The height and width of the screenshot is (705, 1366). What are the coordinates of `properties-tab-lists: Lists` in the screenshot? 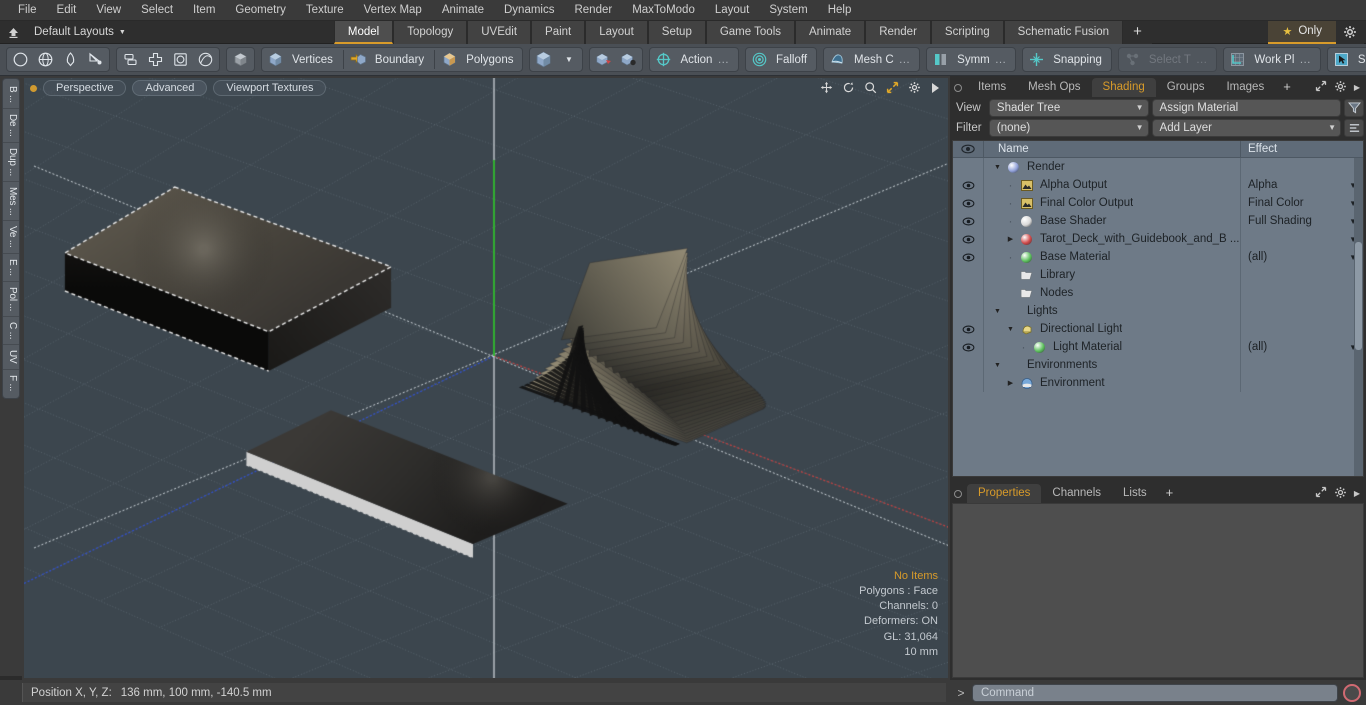 It's located at (1135, 493).